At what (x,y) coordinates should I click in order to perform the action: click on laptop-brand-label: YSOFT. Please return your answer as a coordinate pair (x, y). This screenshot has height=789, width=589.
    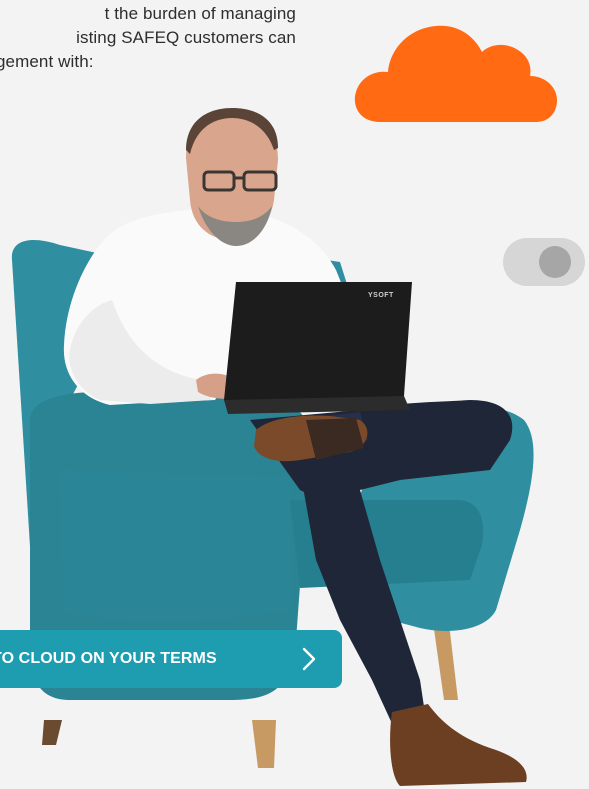
    Looking at the image, I should click on (381, 295).